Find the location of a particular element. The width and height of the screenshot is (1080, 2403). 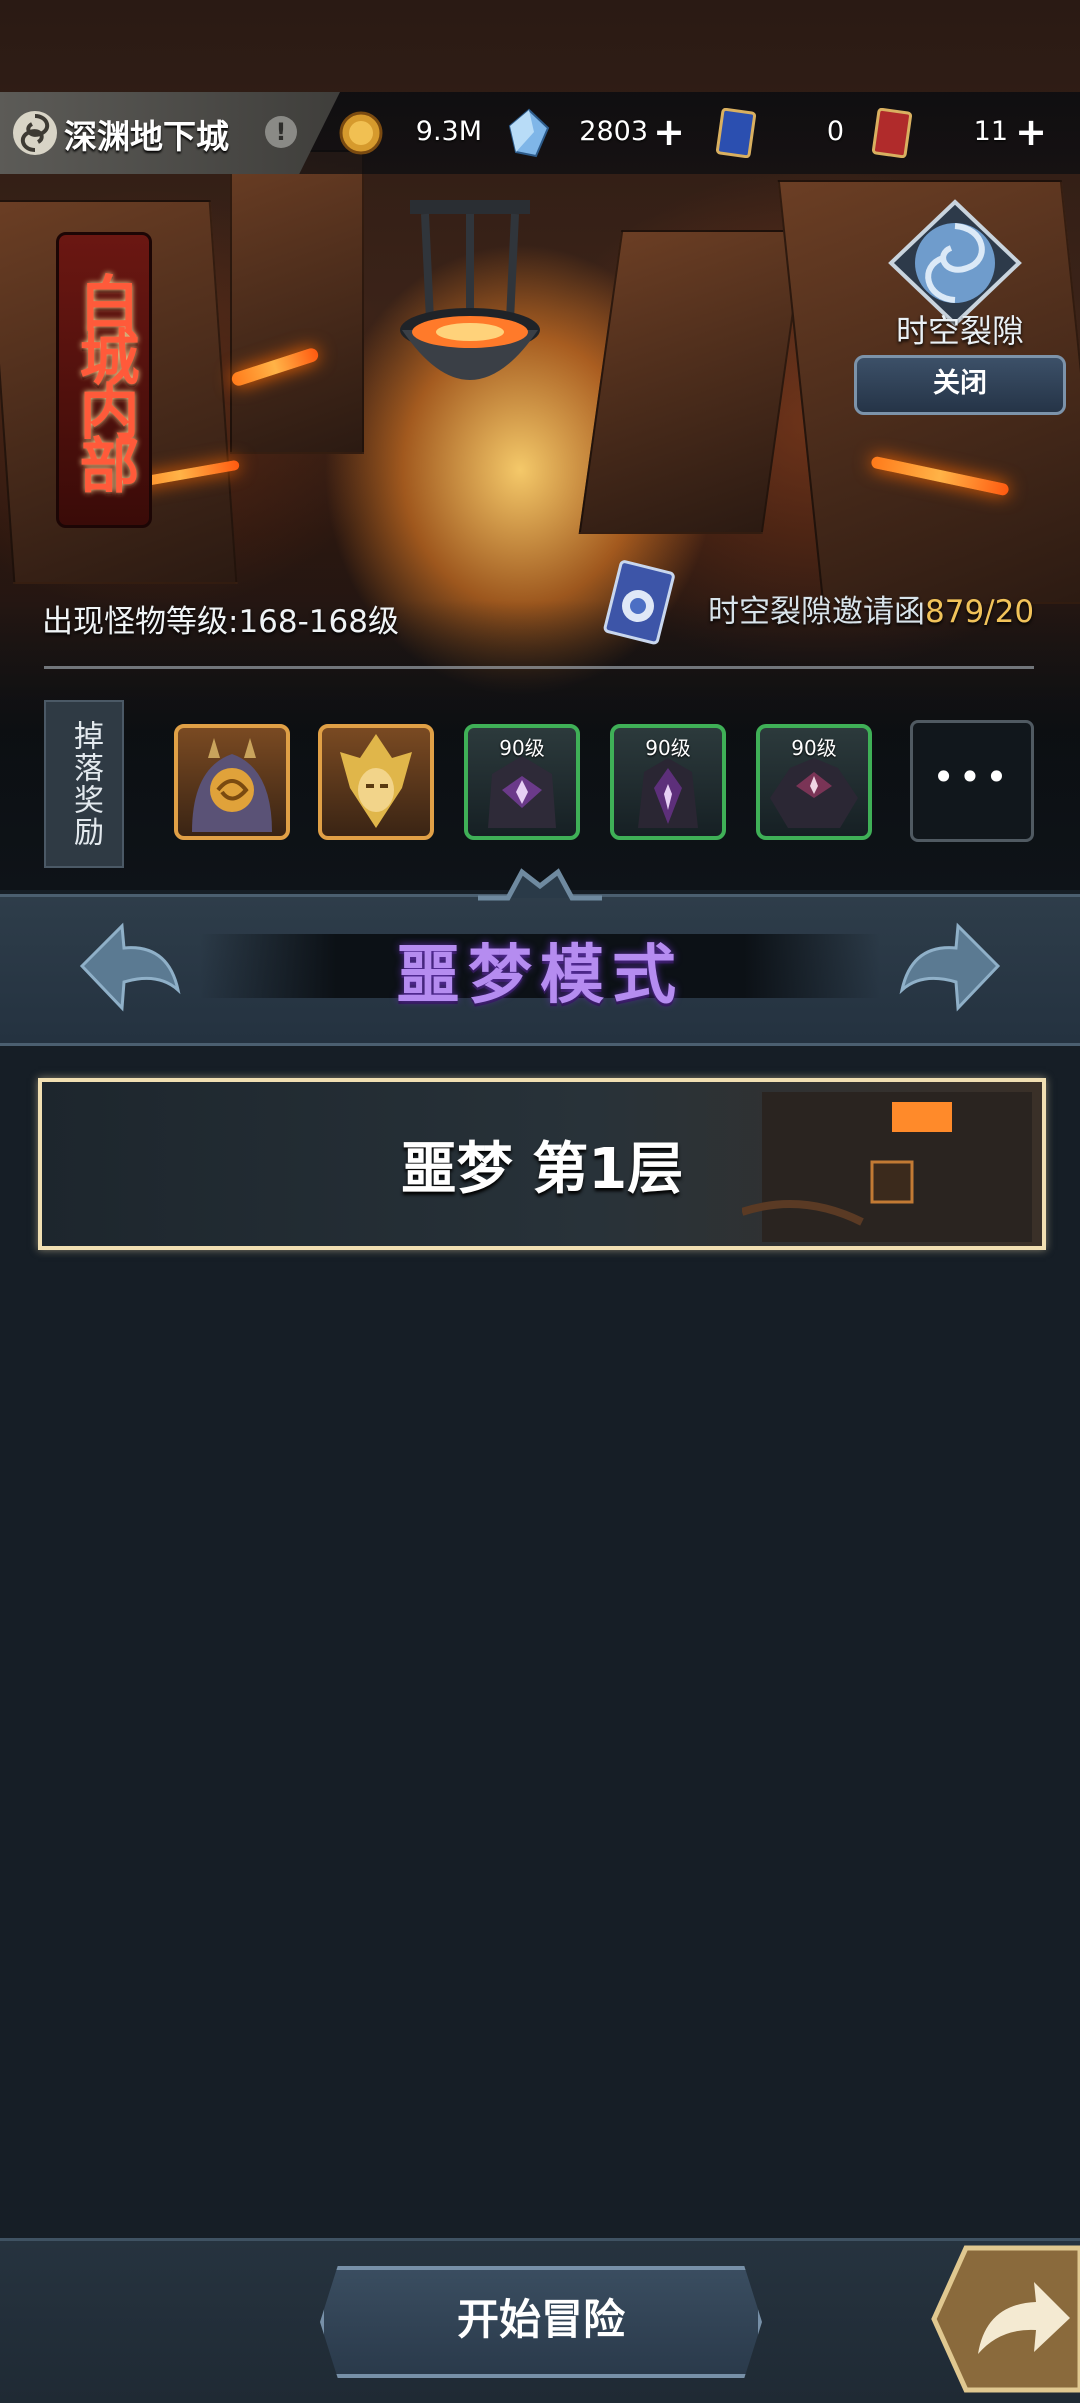

share-arrow-icon is located at coordinates (1003, 2319).